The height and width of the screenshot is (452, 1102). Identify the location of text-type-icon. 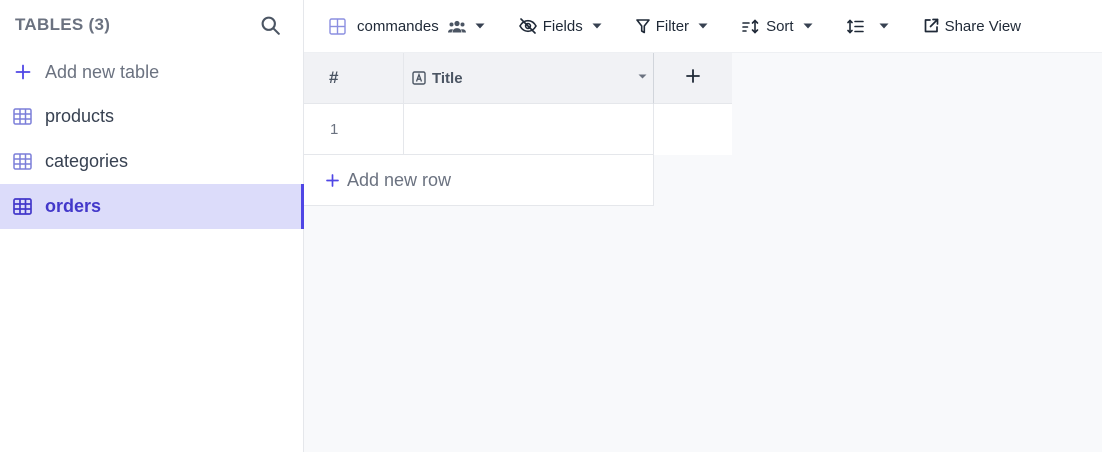
(419, 78).